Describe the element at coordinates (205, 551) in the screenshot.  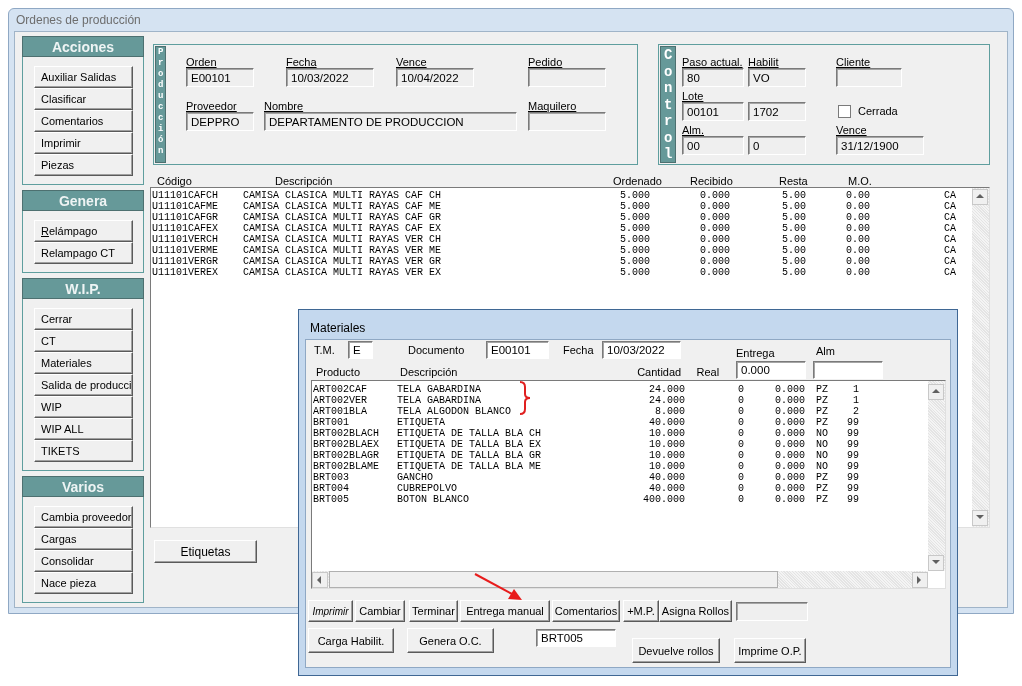
I see `etiquetas-button: Etiquetas` at that location.